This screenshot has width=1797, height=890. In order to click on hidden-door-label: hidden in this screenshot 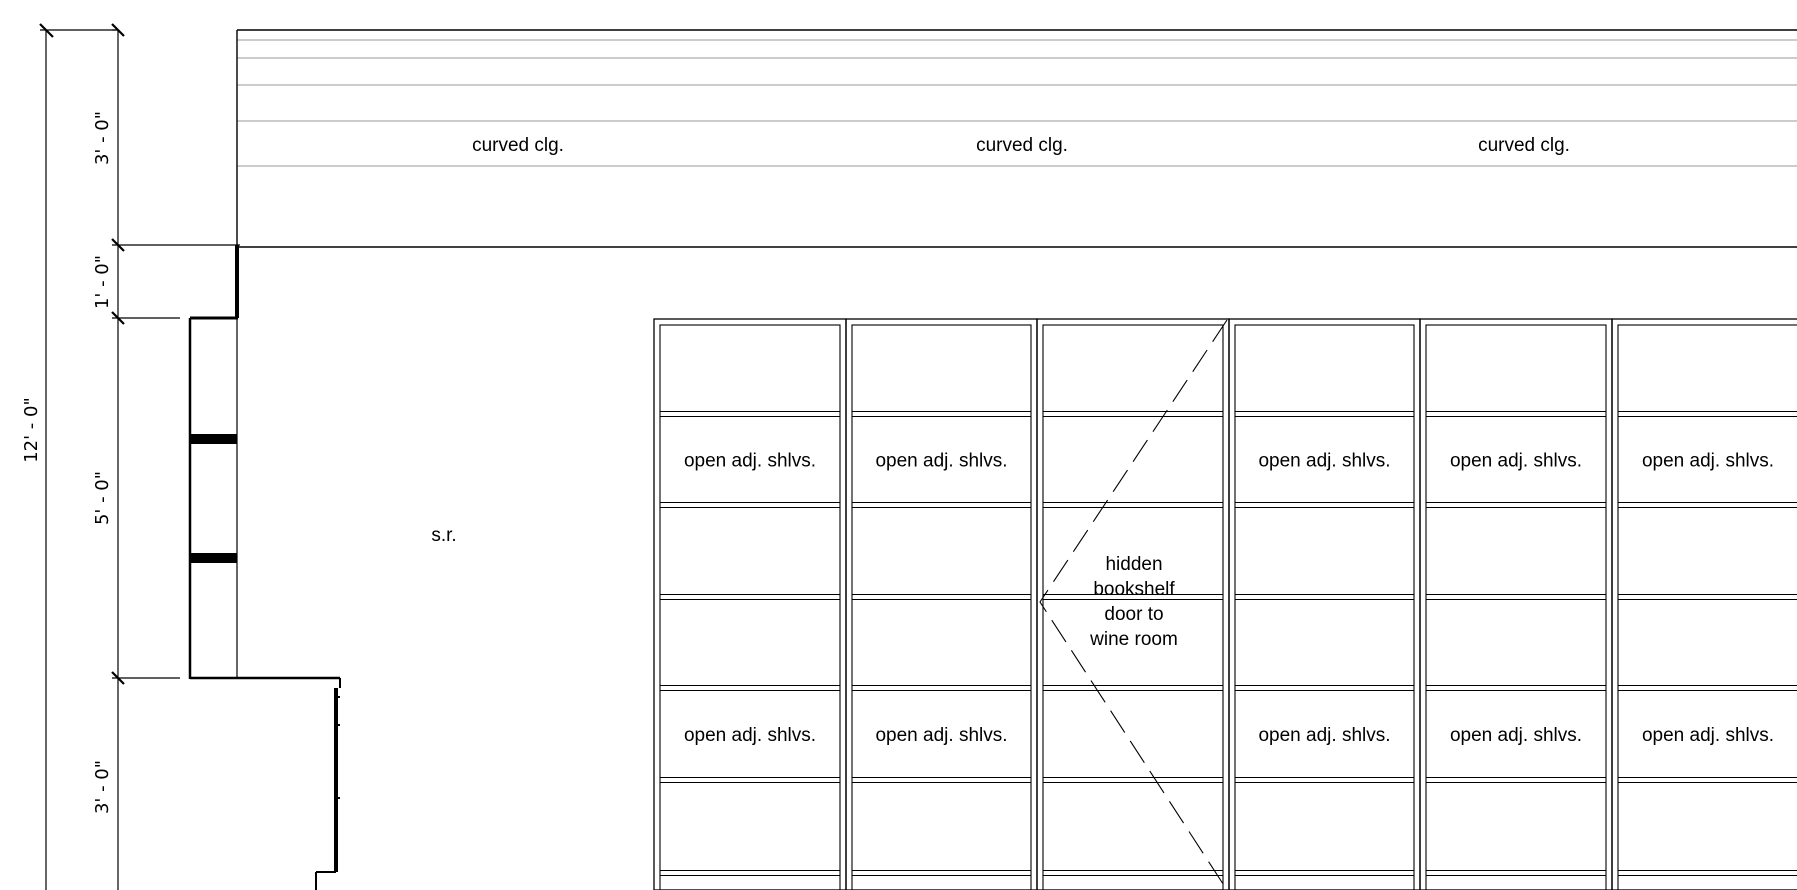, I will do `click(1133, 564)`.